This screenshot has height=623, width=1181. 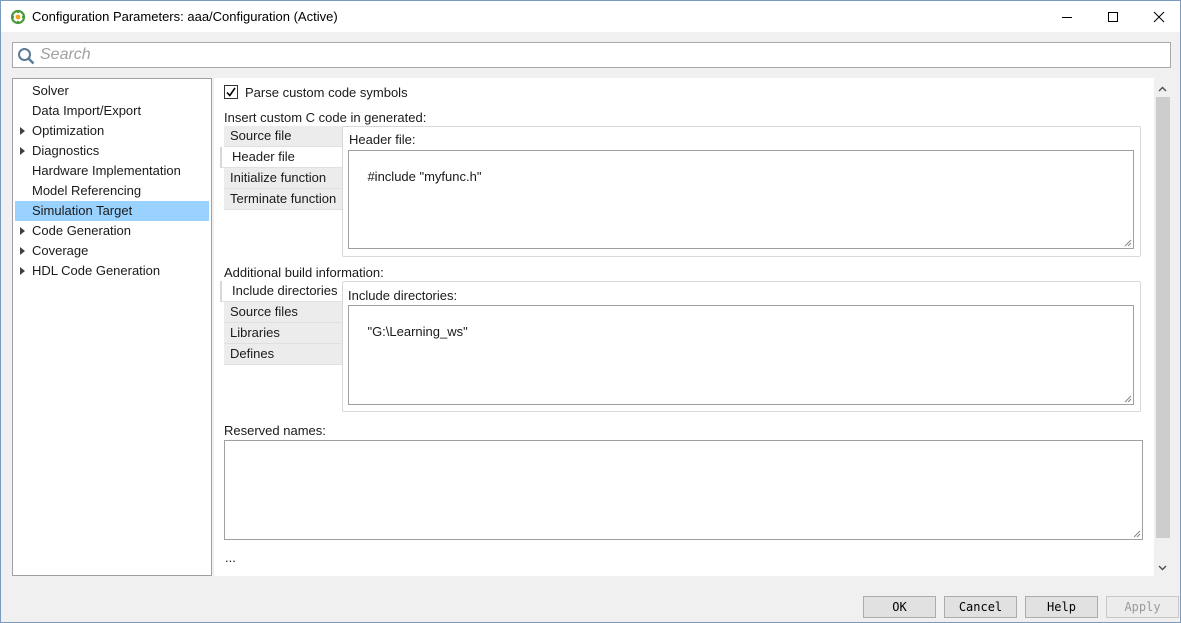 What do you see at coordinates (281, 291) in the screenshot?
I see `tab-include-directories: Include directories` at bounding box center [281, 291].